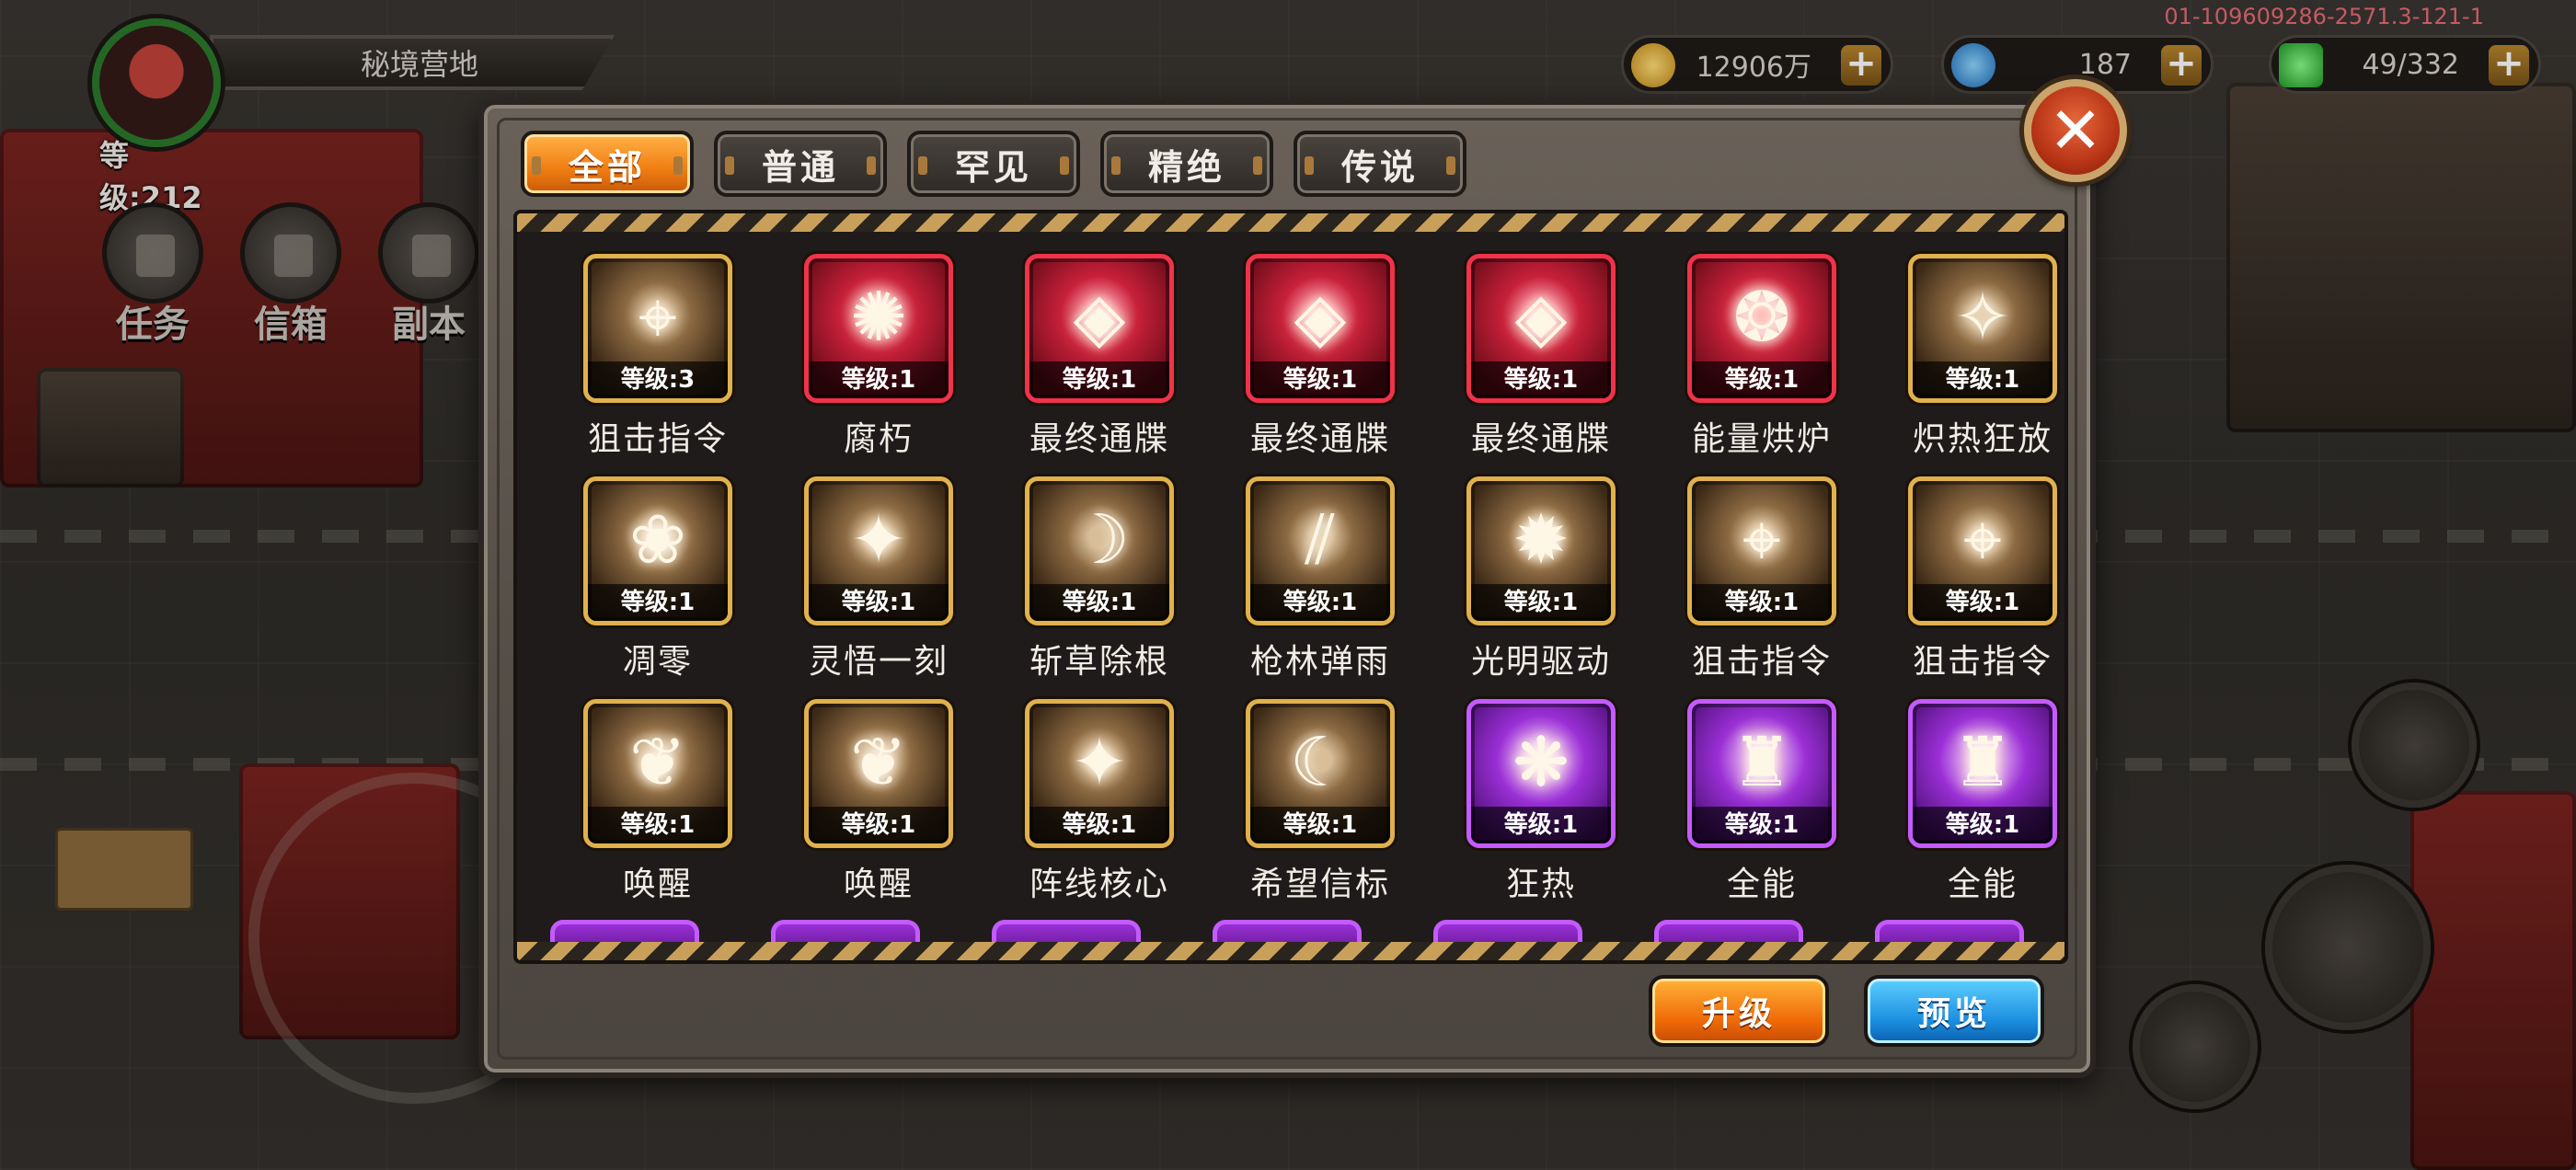  What do you see at coordinates (1541, 762) in the screenshot?
I see `skill-icon: ❋` at bounding box center [1541, 762].